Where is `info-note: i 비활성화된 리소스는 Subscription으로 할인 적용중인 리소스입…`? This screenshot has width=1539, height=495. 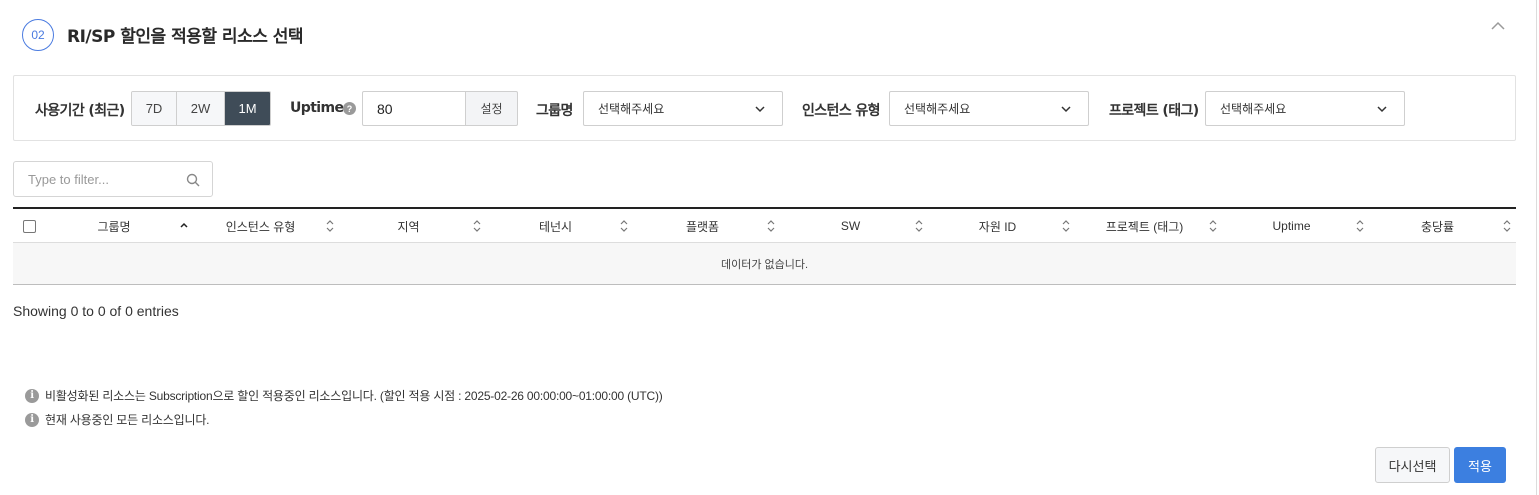 info-note: i 비활성화된 리소스는 Subscription으로 할인 적용중인 리소스입… is located at coordinates (344, 395).